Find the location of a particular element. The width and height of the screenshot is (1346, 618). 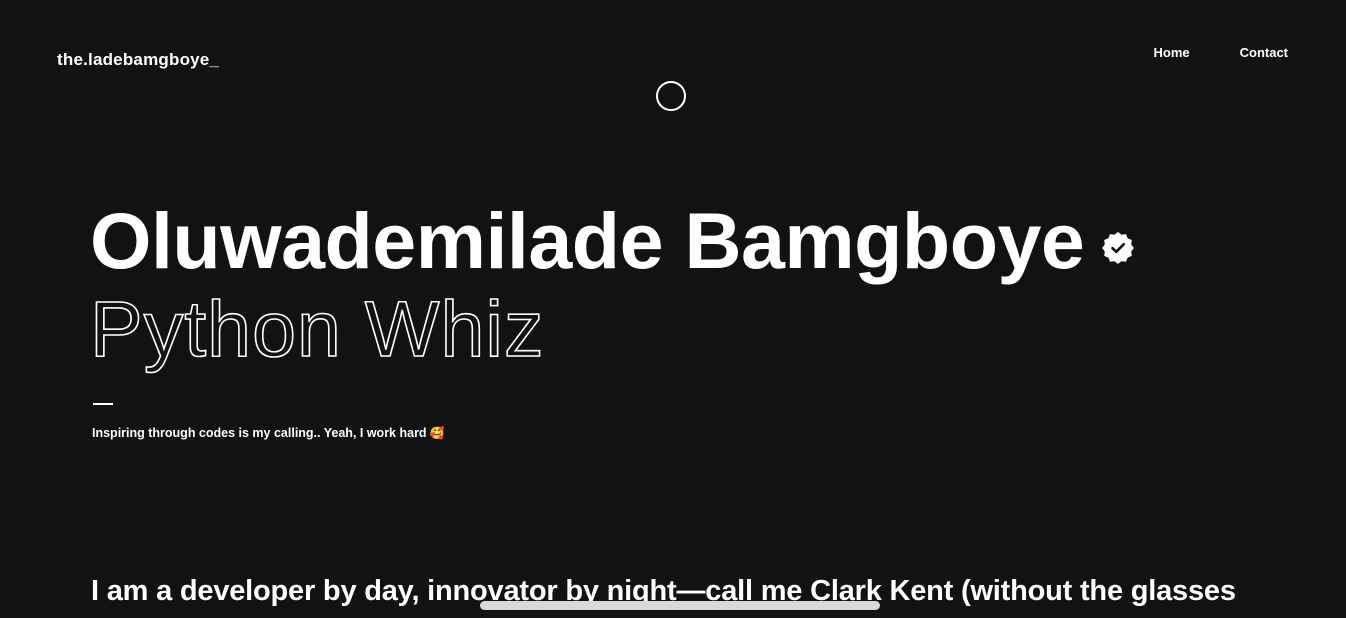

verified-badge-icon is located at coordinates (1118, 248).